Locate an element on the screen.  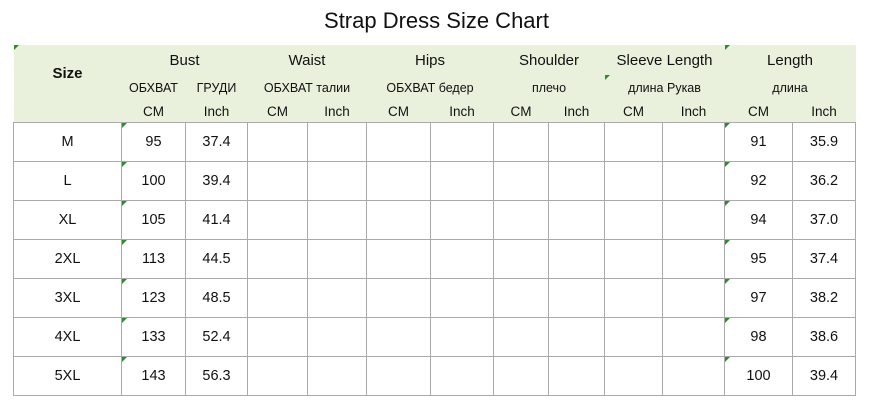
bust-cm-cell: 123 is located at coordinates (153, 298).